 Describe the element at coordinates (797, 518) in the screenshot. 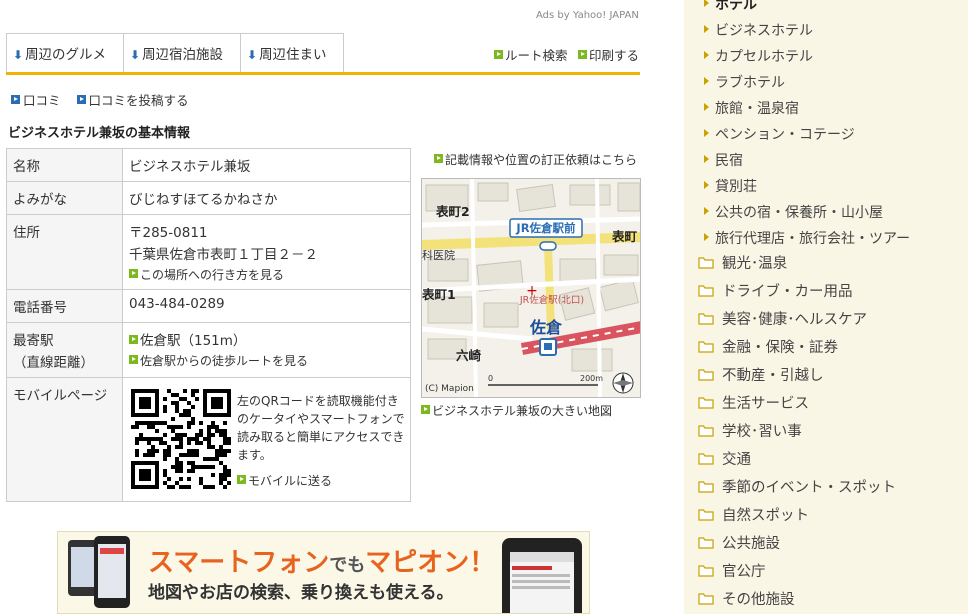

I see `sidebar-category-item: 自然スポット` at that location.